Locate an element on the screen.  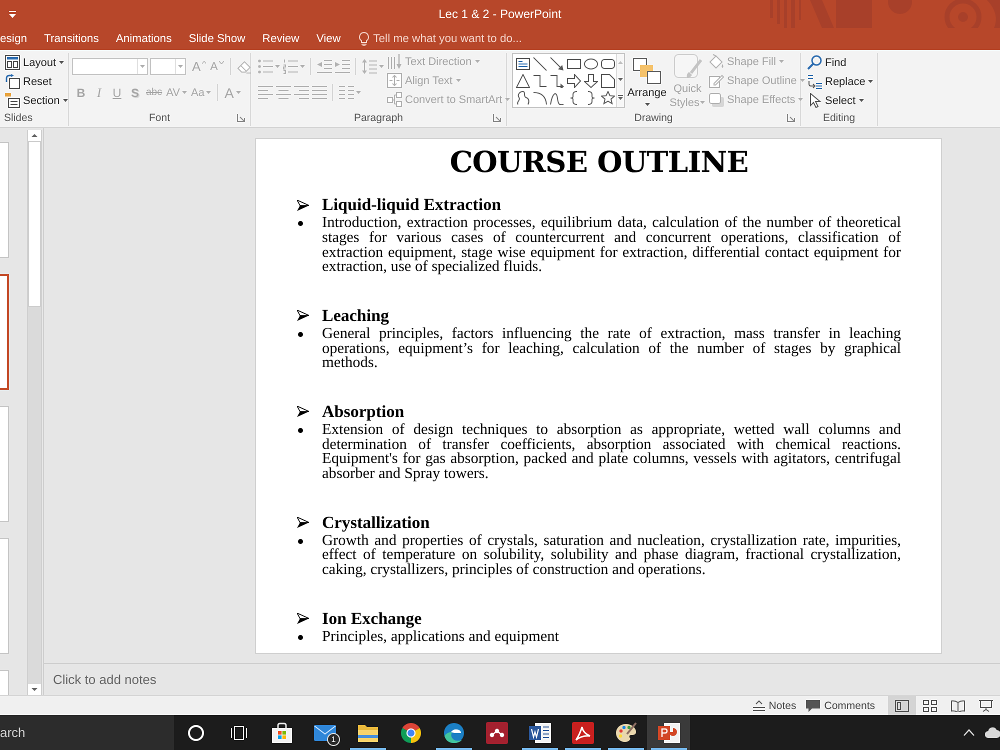
shape-effects-icon is located at coordinates (716, 99).